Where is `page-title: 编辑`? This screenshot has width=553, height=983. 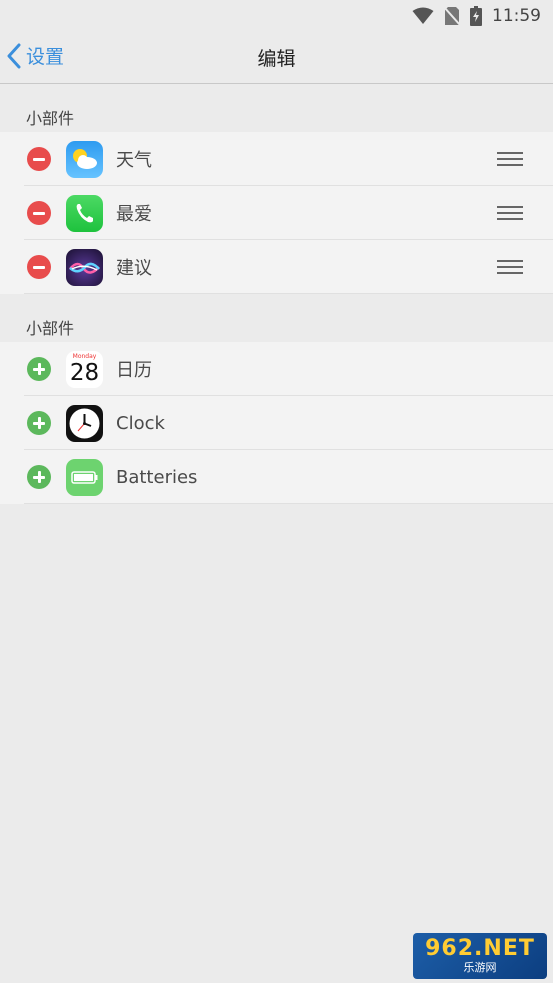 page-title: 编辑 is located at coordinates (276, 59).